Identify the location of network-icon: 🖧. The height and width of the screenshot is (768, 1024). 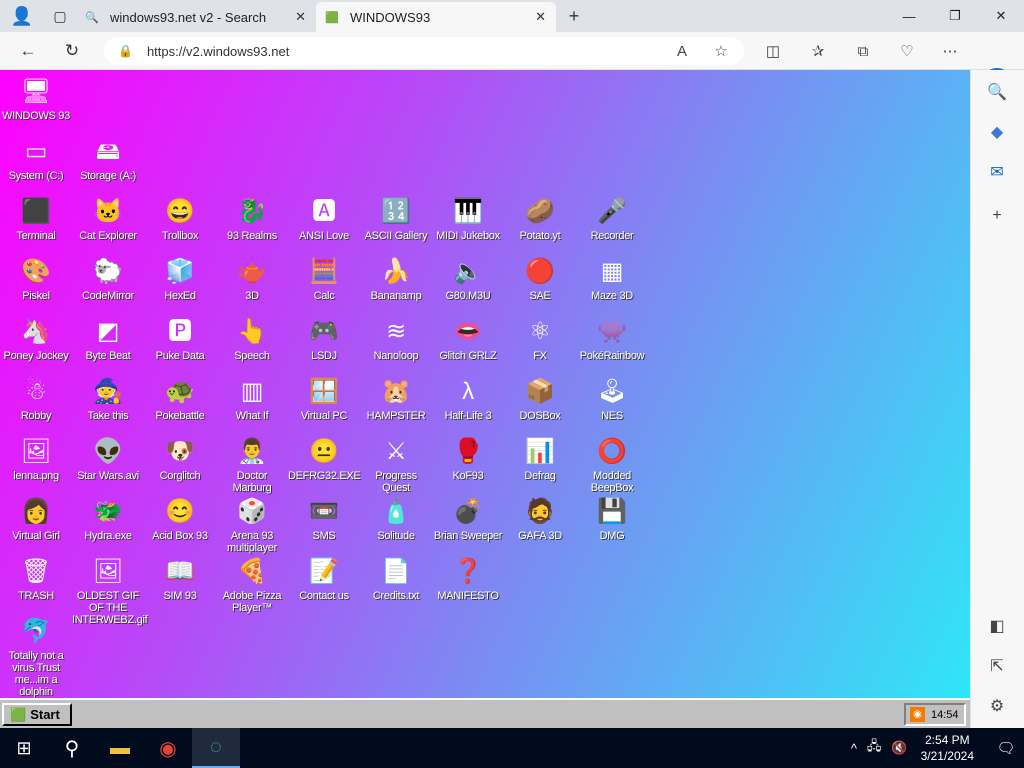
(874, 748).